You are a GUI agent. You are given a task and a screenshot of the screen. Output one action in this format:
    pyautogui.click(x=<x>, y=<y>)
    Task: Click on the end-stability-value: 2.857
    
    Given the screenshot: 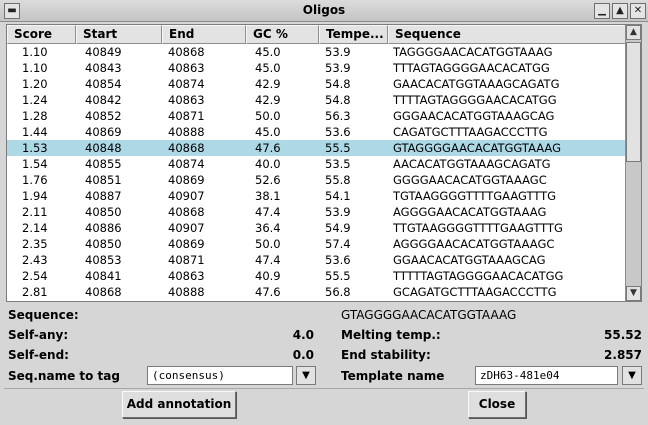 What is the action you would take?
    pyautogui.click(x=623, y=355)
    